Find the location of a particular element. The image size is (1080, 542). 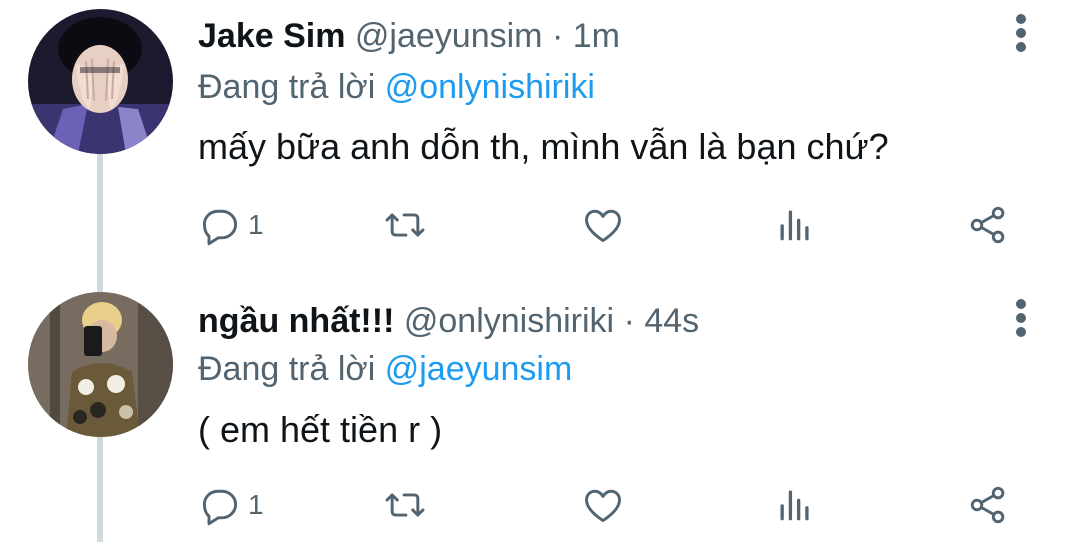

tweet-header: Jake Sim @jaeyunsim · 1m is located at coordinates (409, 36).